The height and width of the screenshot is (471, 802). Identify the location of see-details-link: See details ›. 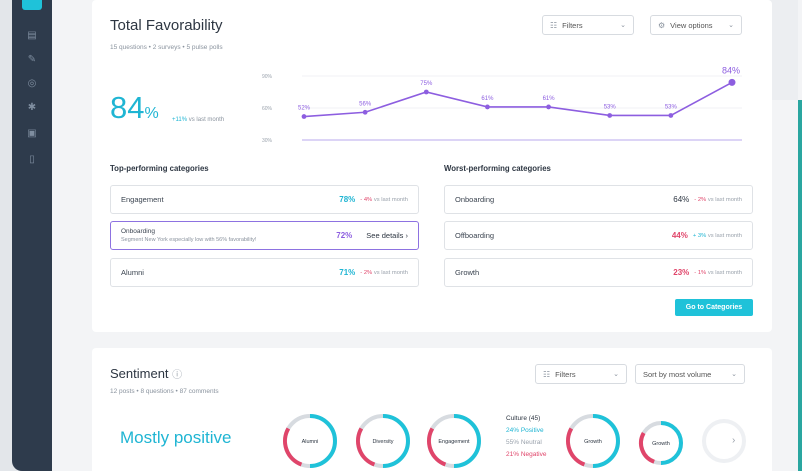
(387, 235).